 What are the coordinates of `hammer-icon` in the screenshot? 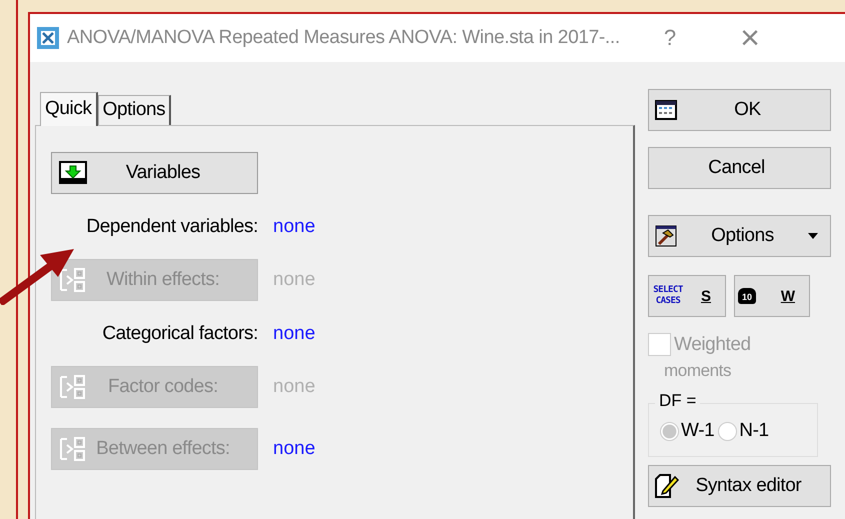 It's located at (666, 236).